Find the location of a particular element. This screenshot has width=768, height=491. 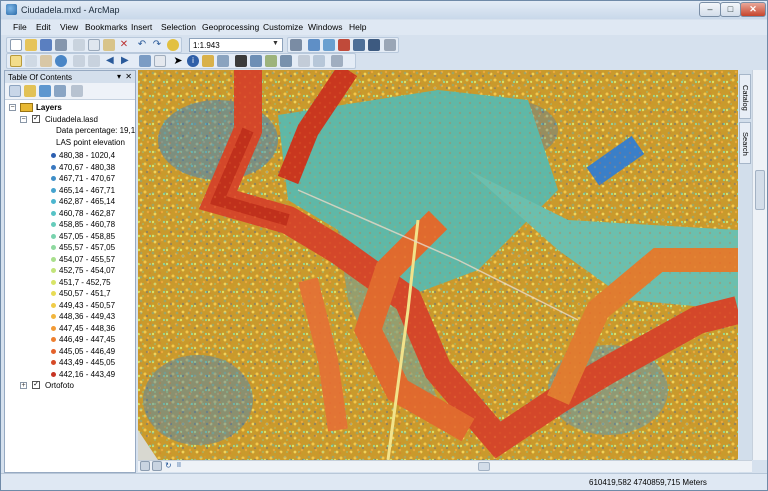

tools-toolbar is located at coordinates (343, 45).